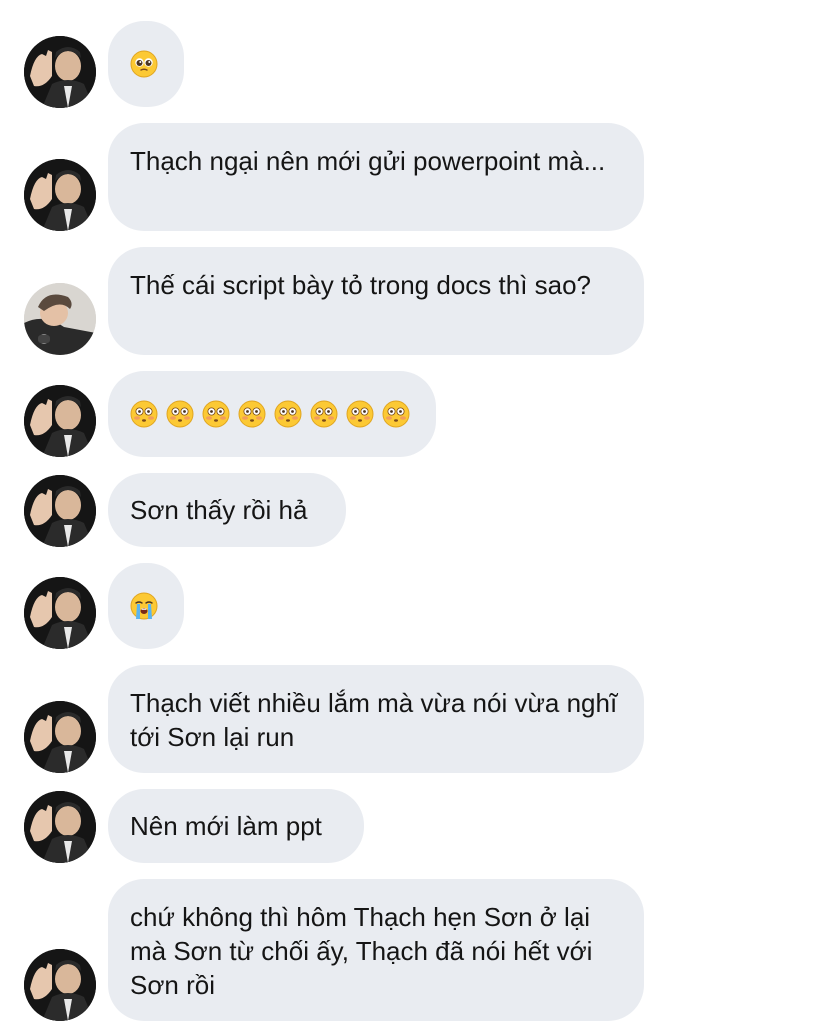 This screenshot has height=1036, width=828. I want to click on message-bubble: Nên mới làm ppt, so click(236, 826).